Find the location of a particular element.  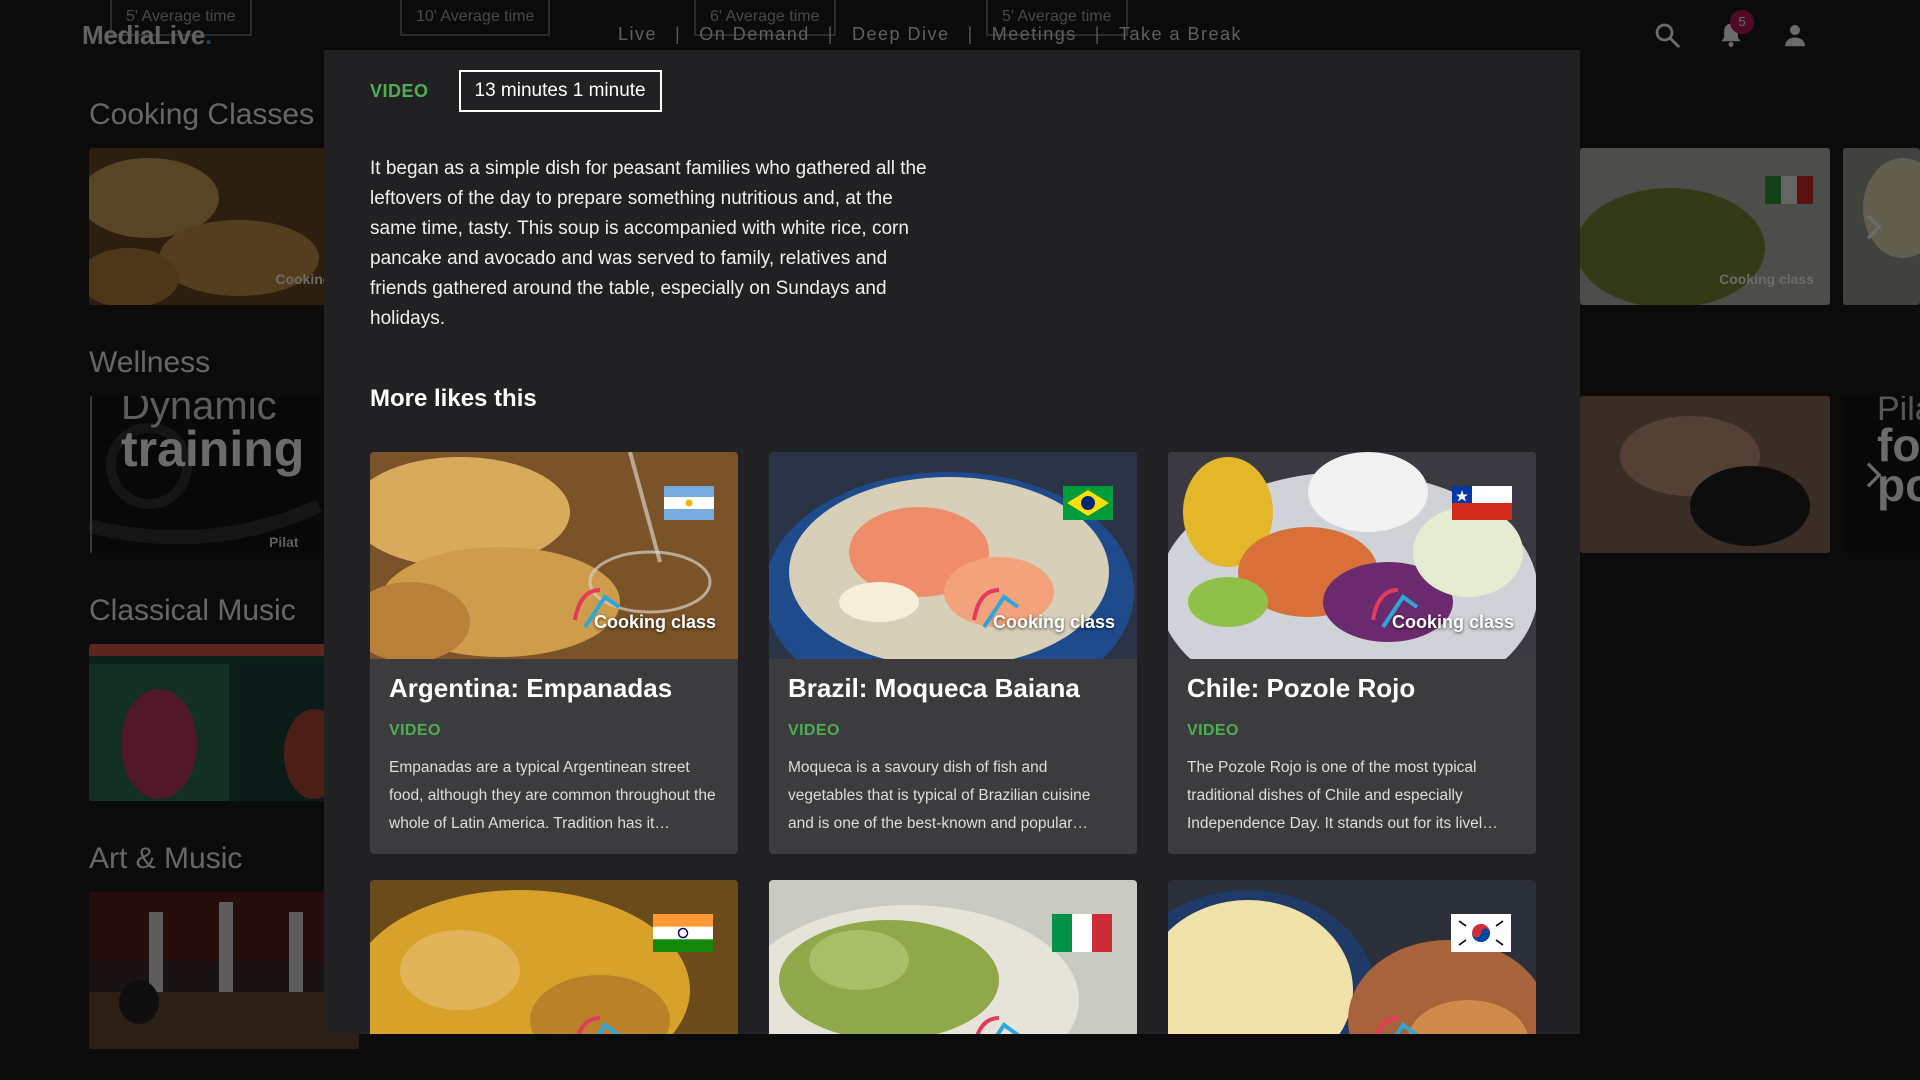

row-title: Wellness is located at coordinates (150, 362).